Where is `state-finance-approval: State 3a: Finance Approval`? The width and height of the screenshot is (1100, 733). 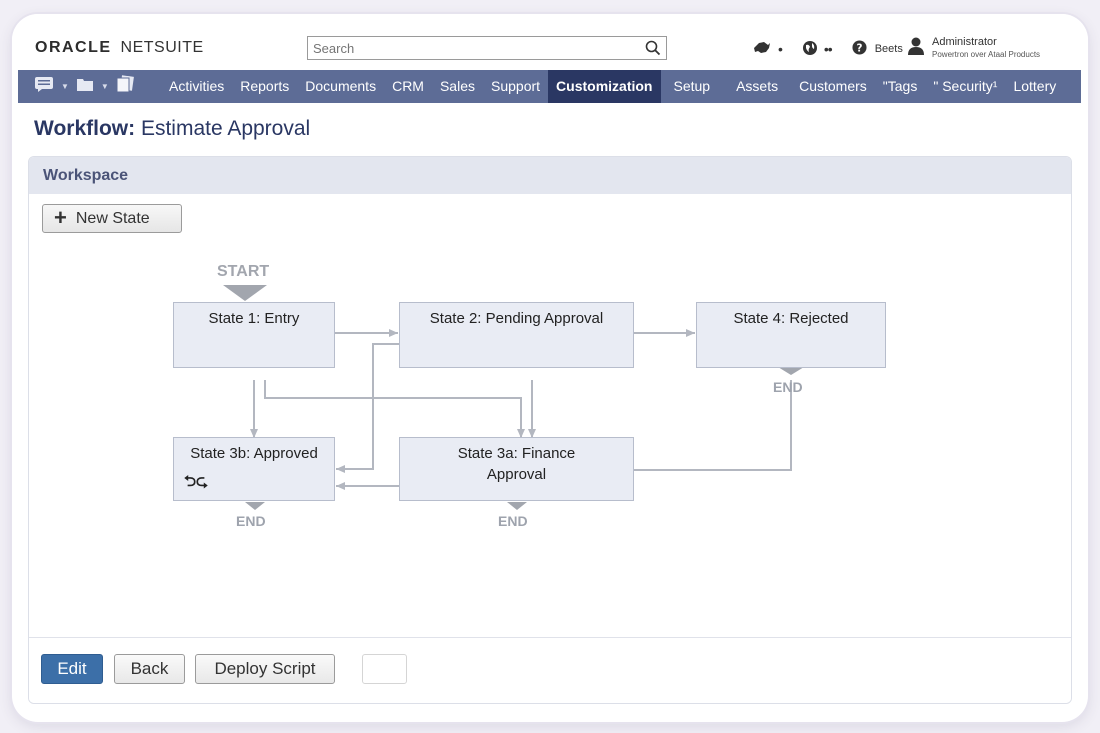
state-finance-approval: State 3a: Finance Approval is located at coordinates (516, 469).